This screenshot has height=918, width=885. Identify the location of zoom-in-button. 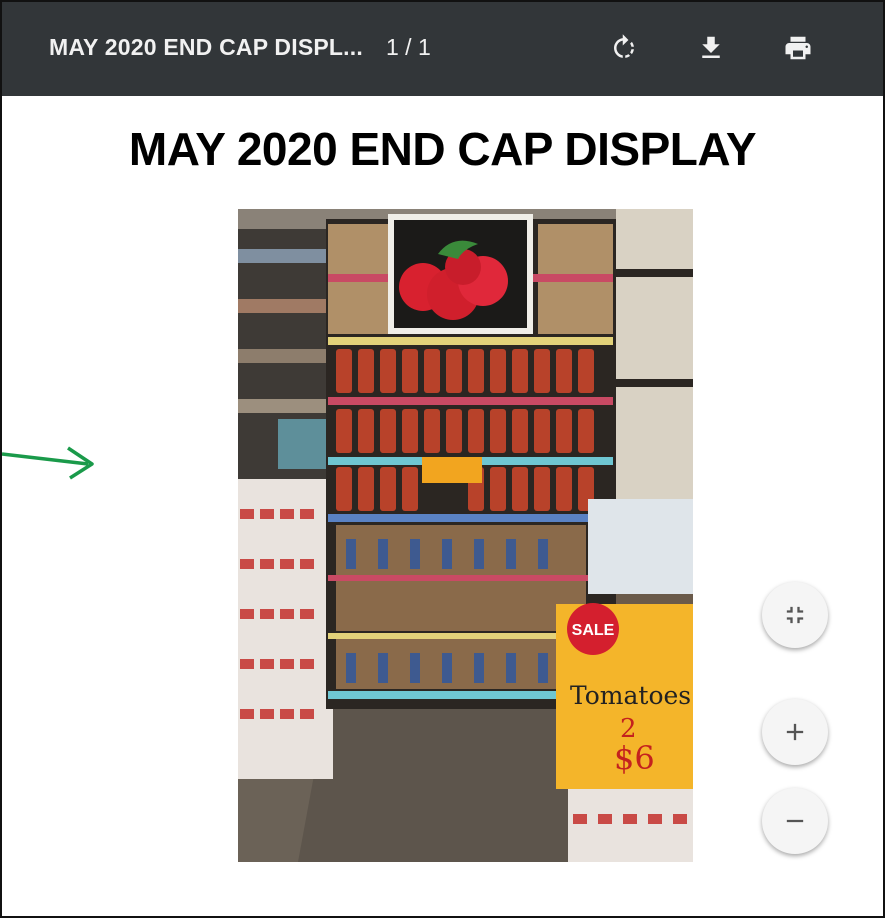
(795, 732).